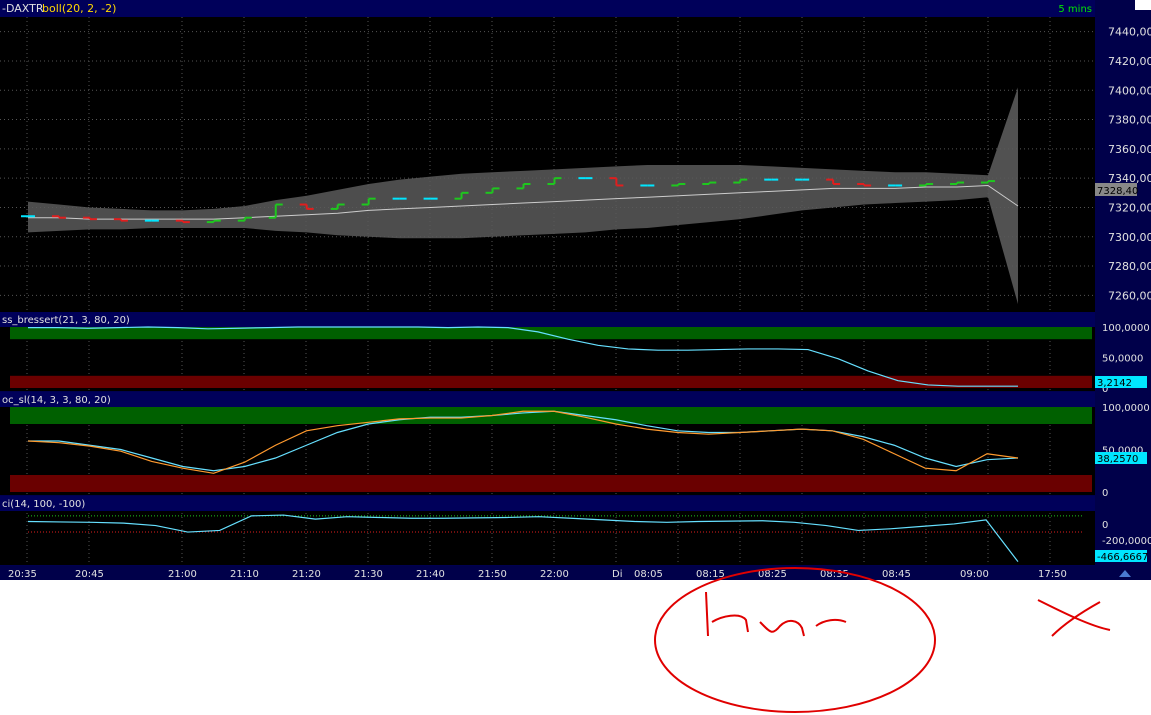 This screenshot has width=1151, height=715. Describe the element at coordinates (430, 574) in the screenshot. I see `time-label: 21:40` at that location.